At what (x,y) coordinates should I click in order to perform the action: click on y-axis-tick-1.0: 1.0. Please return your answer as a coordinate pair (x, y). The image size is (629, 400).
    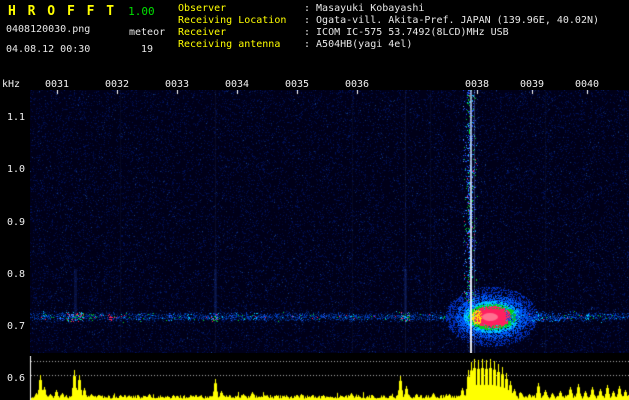
    Looking at the image, I should click on (16, 169).